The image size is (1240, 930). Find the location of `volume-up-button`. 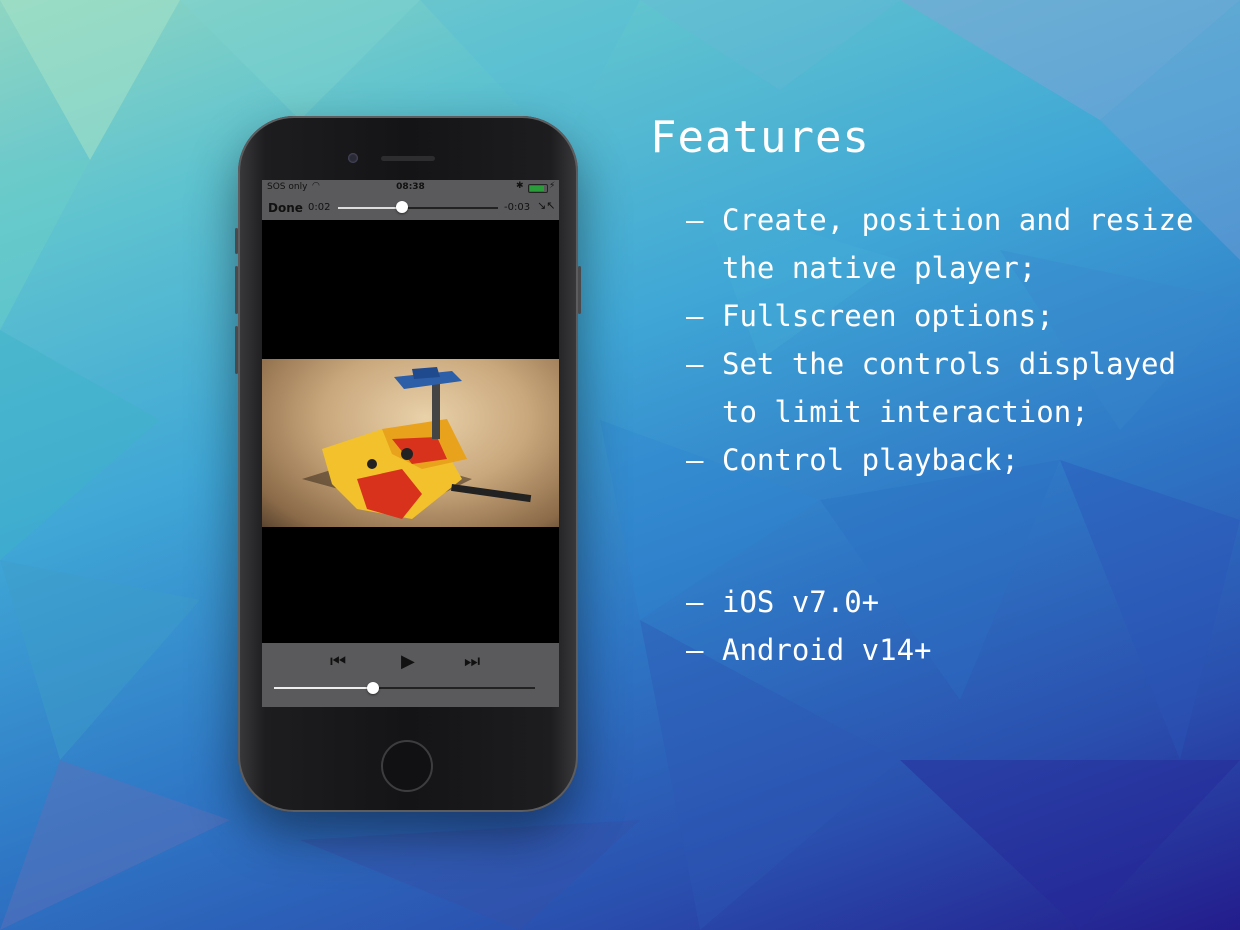

volume-up-button is located at coordinates (236, 290).